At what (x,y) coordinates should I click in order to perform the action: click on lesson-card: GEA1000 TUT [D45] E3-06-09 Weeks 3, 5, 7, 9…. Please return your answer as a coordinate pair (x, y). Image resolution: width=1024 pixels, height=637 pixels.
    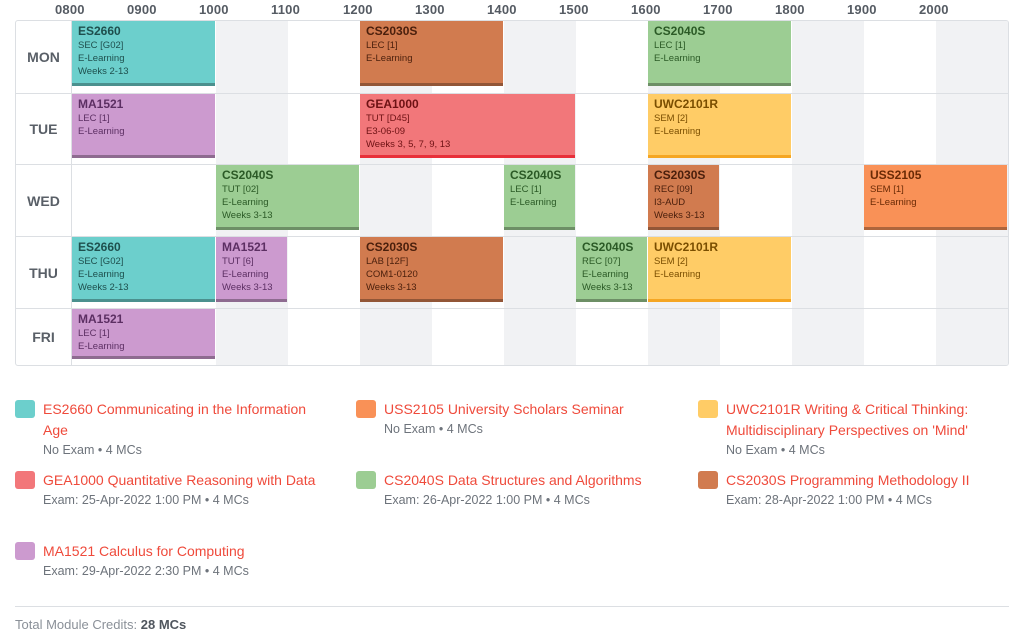
    Looking at the image, I should click on (467, 126).